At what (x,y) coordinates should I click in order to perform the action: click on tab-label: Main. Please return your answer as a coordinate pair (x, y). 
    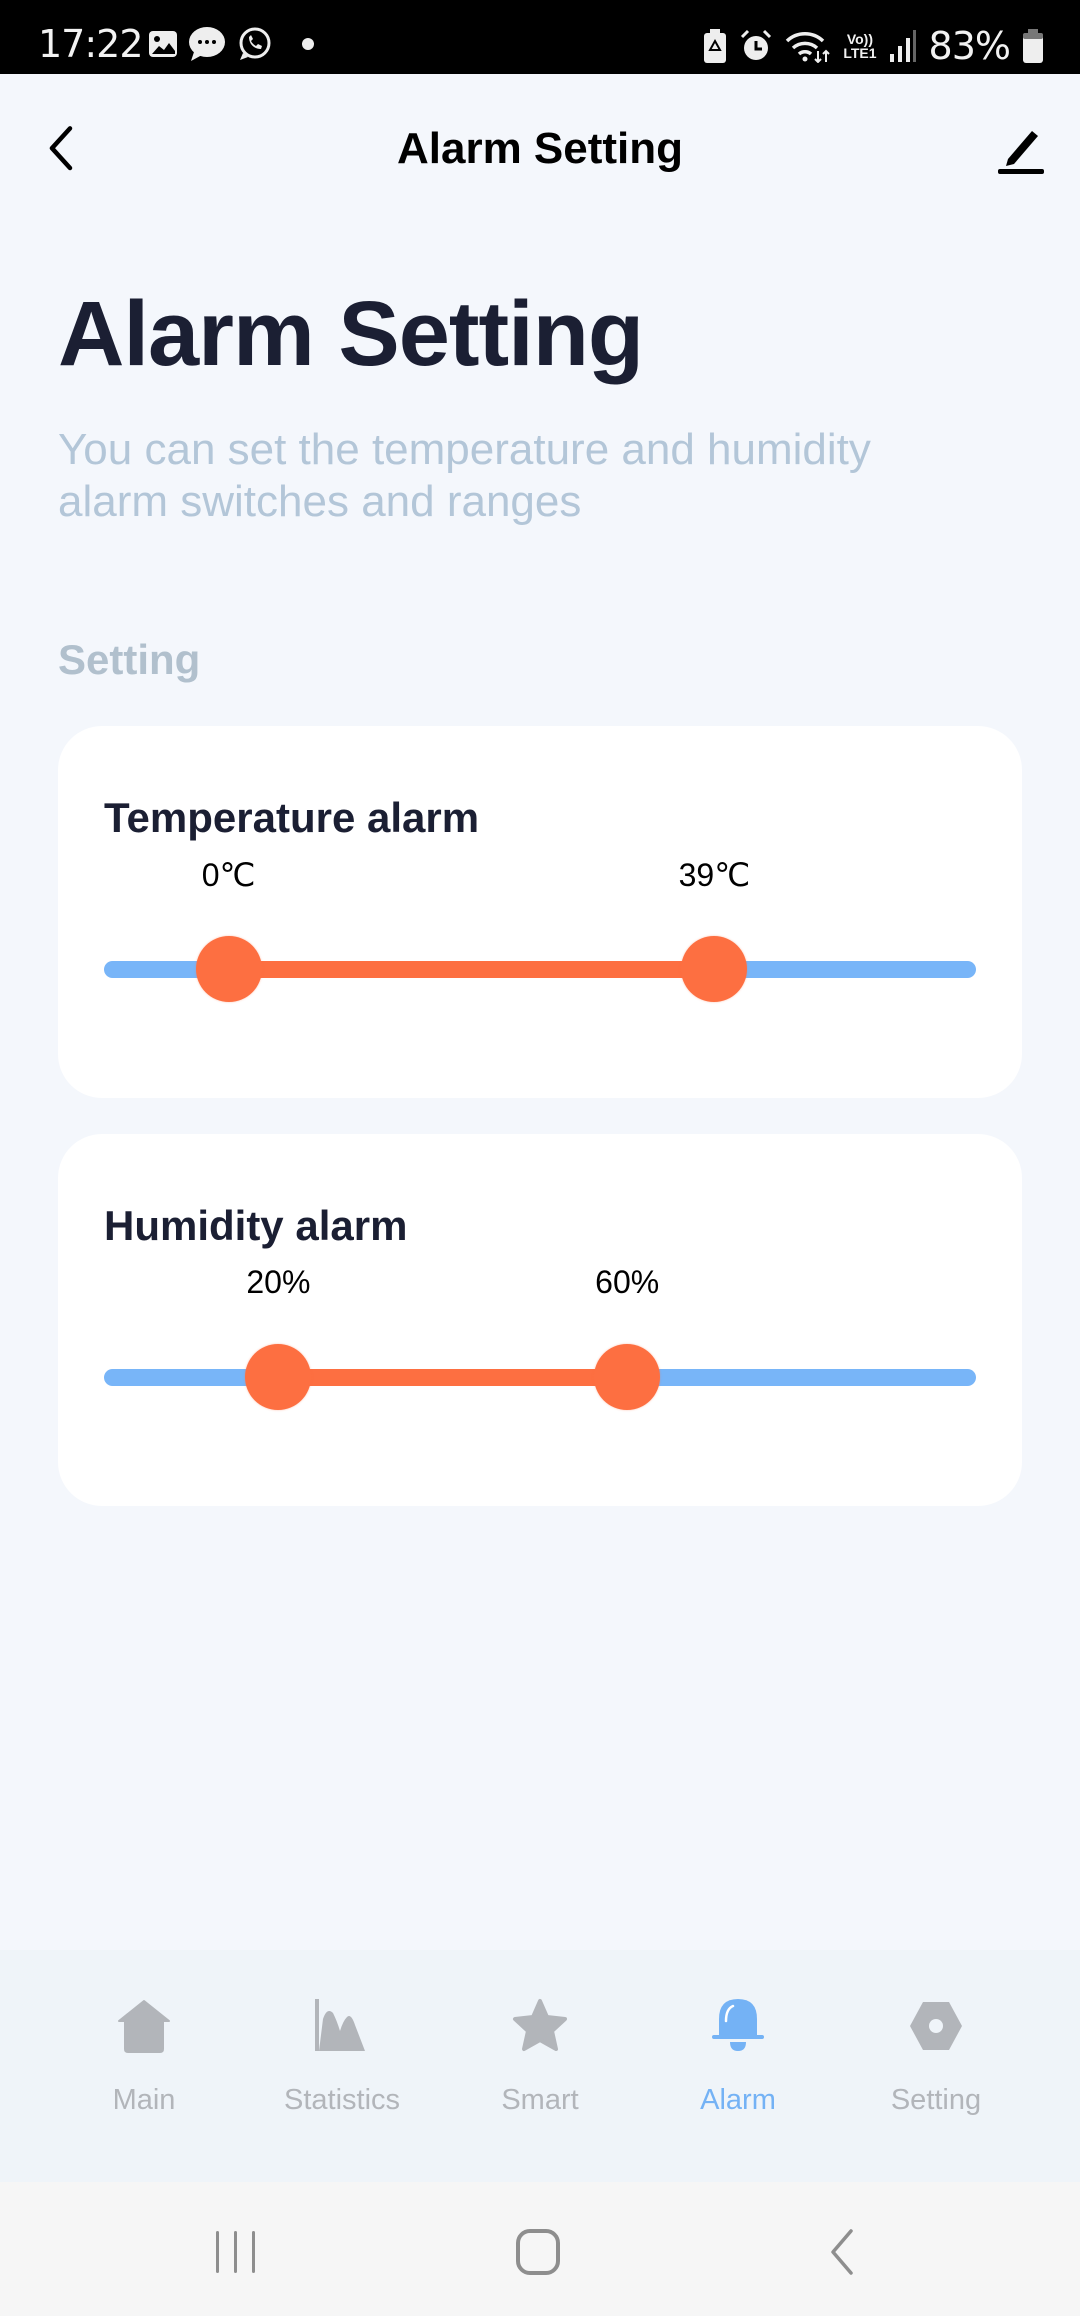
    Looking at the image, I should click on (144, 2100).